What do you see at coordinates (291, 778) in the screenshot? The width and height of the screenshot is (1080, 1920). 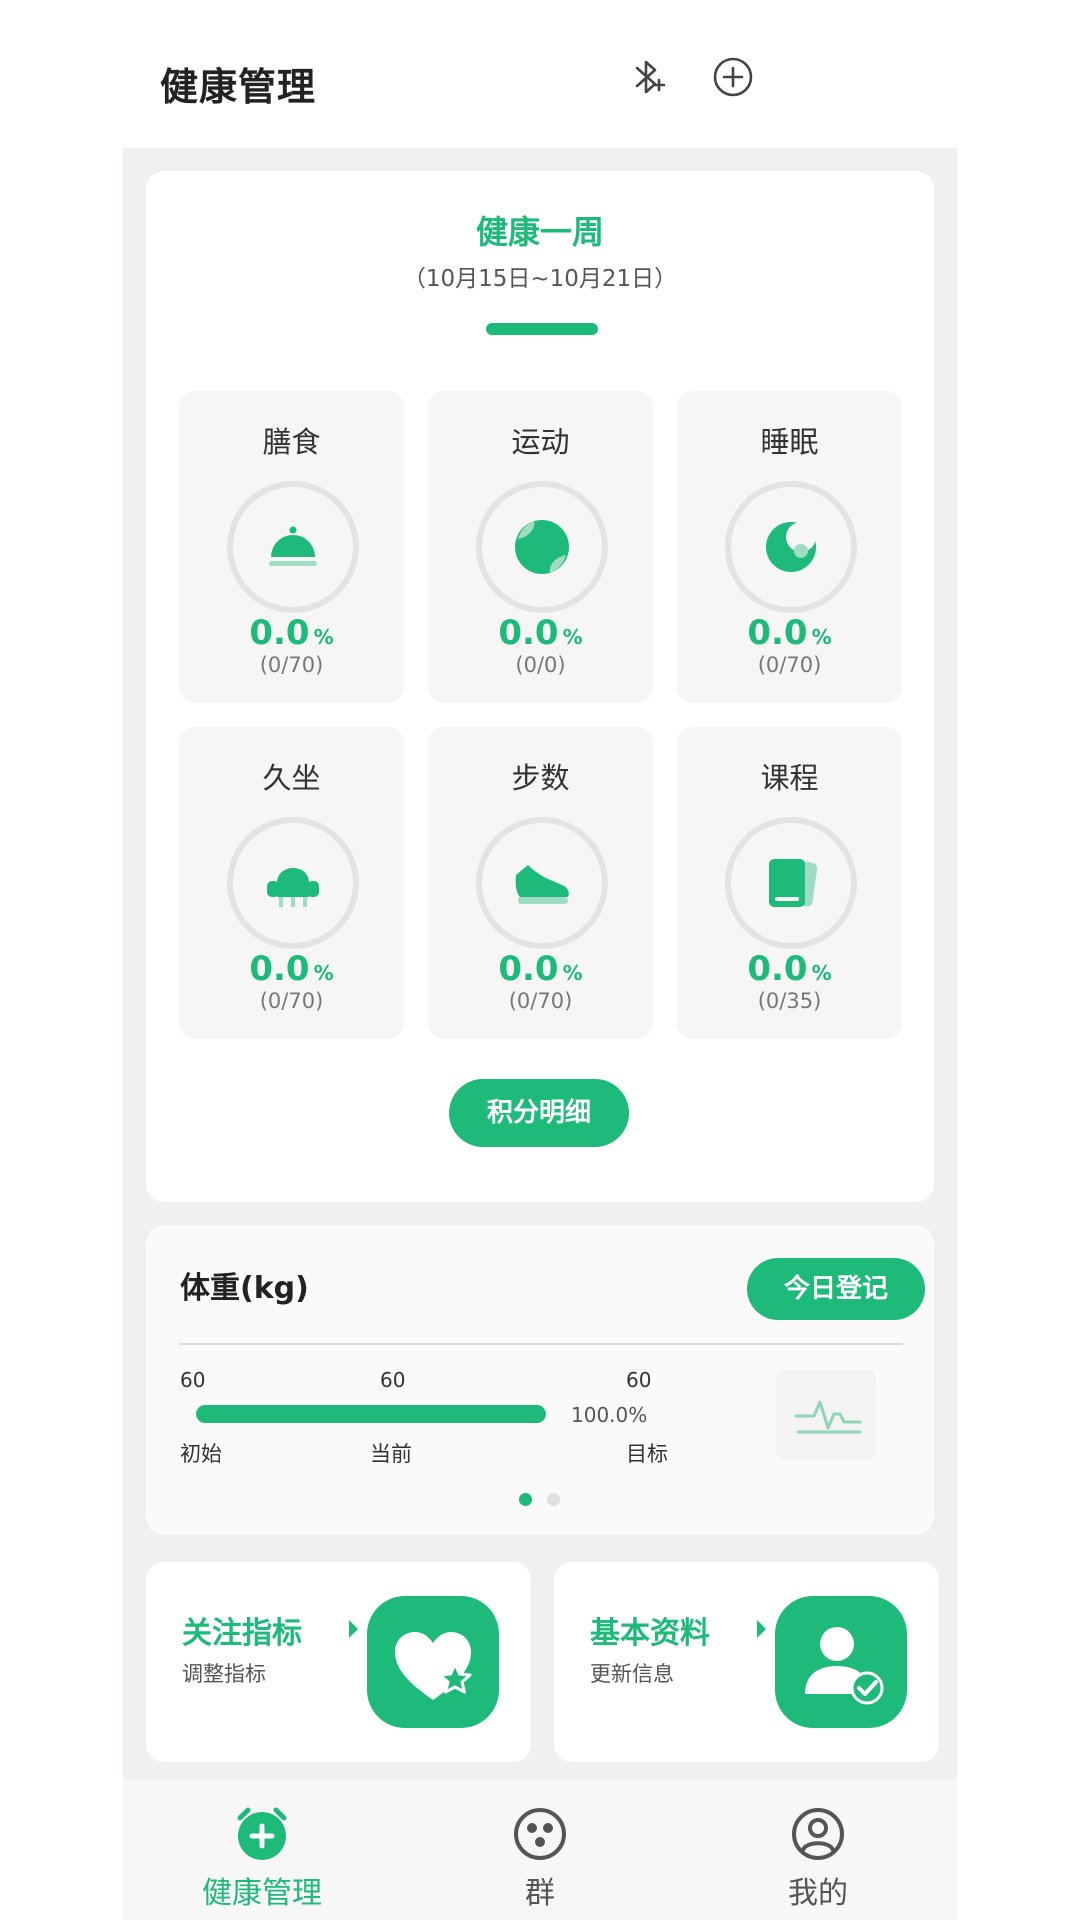 I see `tile-name: 久坐` at bounding box center [291, 778].